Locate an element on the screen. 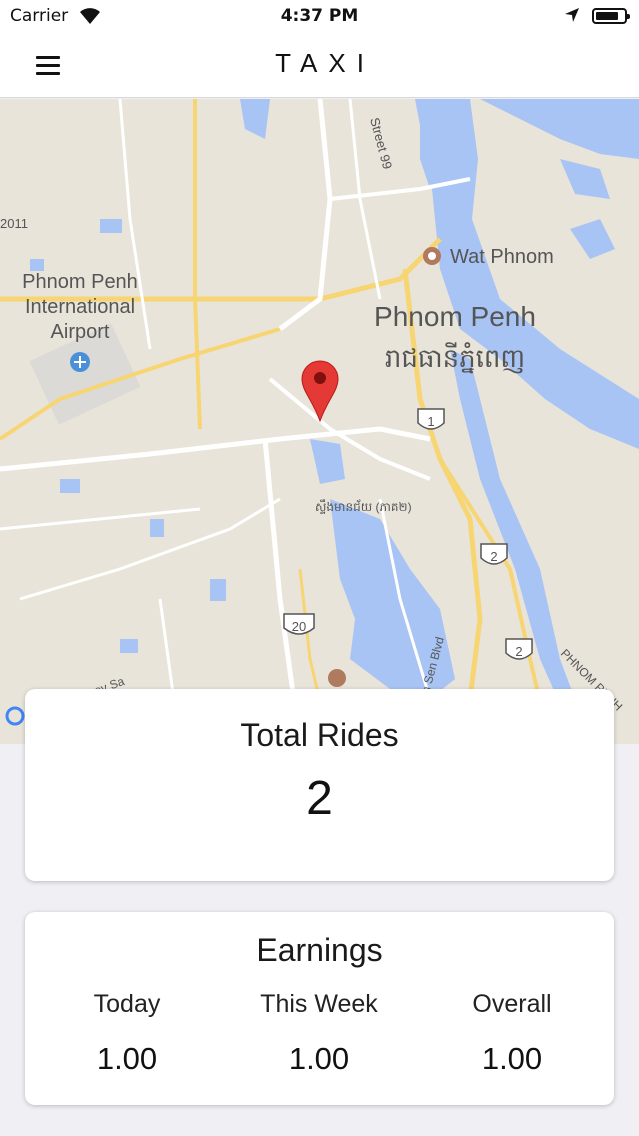 The width and height of the screenshot is (639, 1136). map-label-road-code: 2011 is located at coordinates (14, 223).